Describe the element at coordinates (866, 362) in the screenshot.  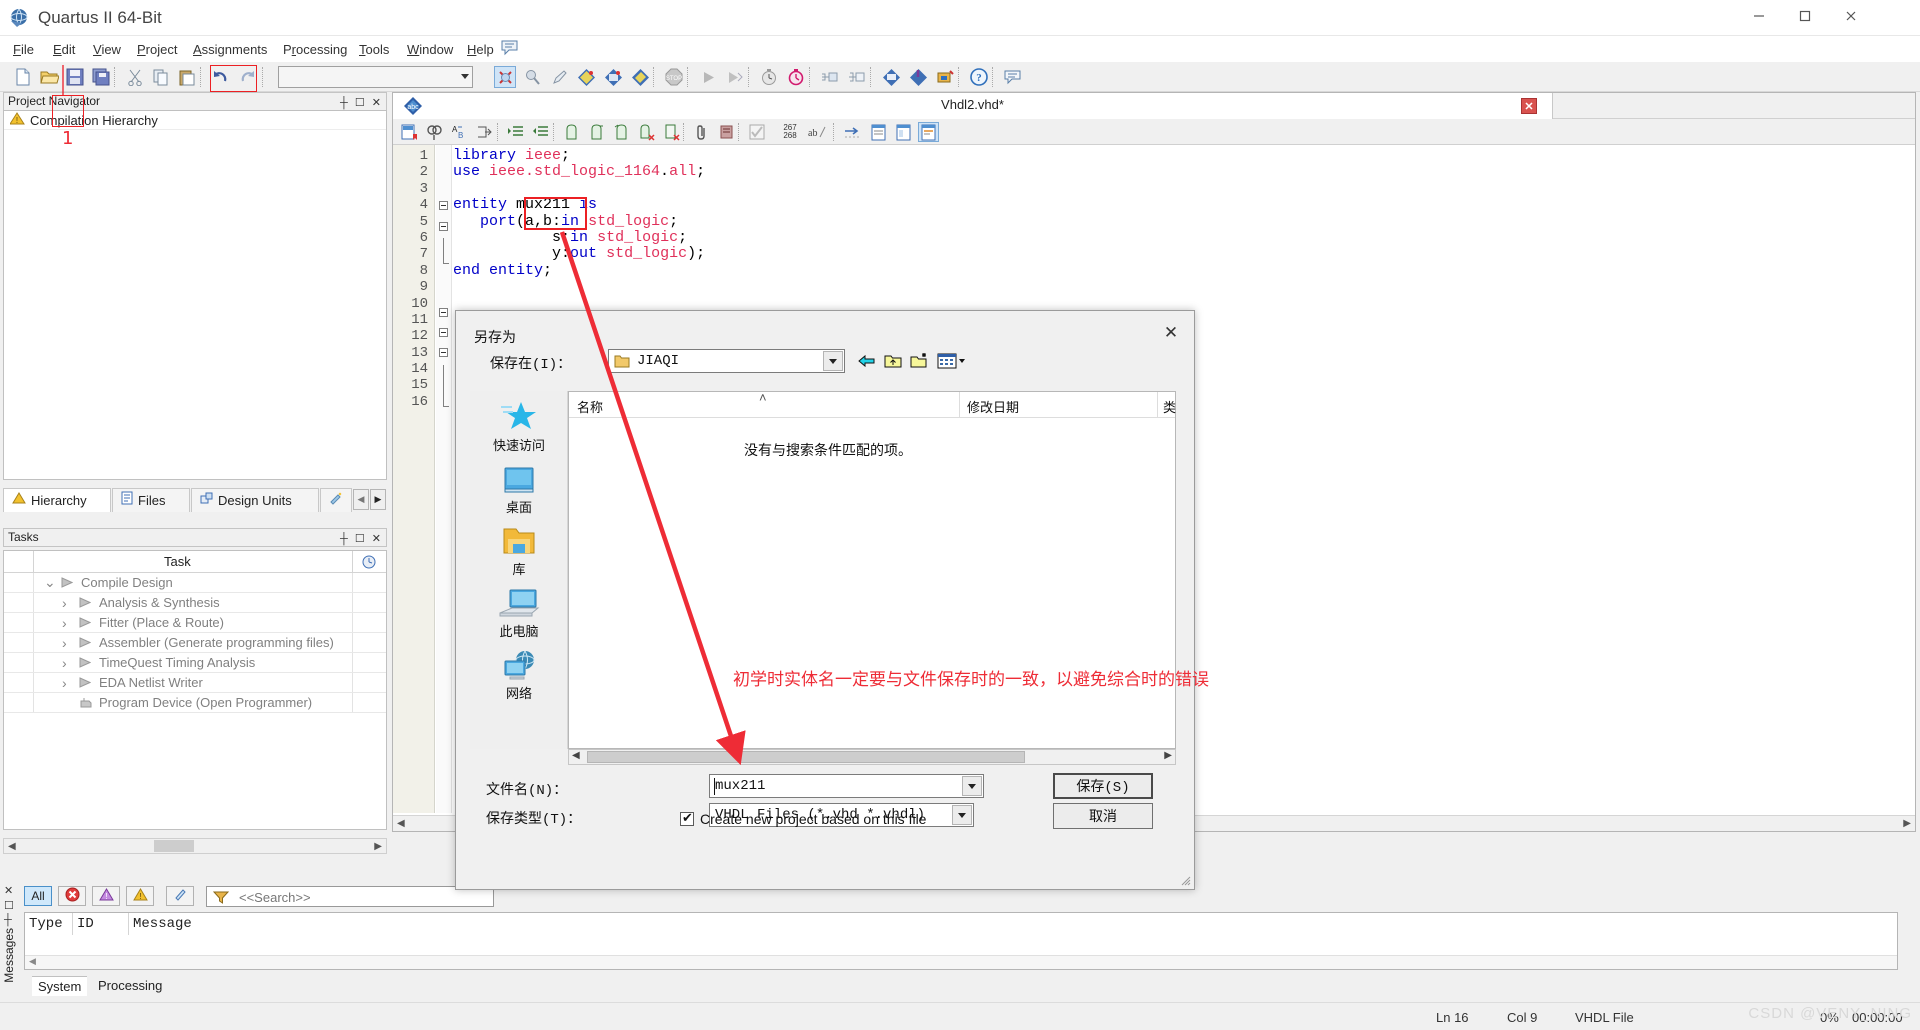
I see `back-arrow-icon` at that location.